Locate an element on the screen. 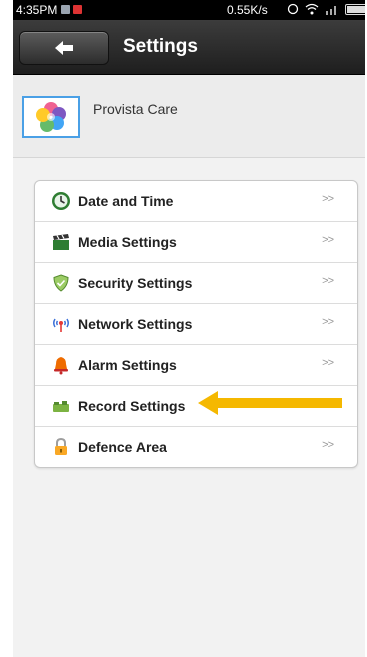 This screenshot has height=657, width=367. status-bar: 4:35PM 0.55K/s is located at coordinates (189, 10).